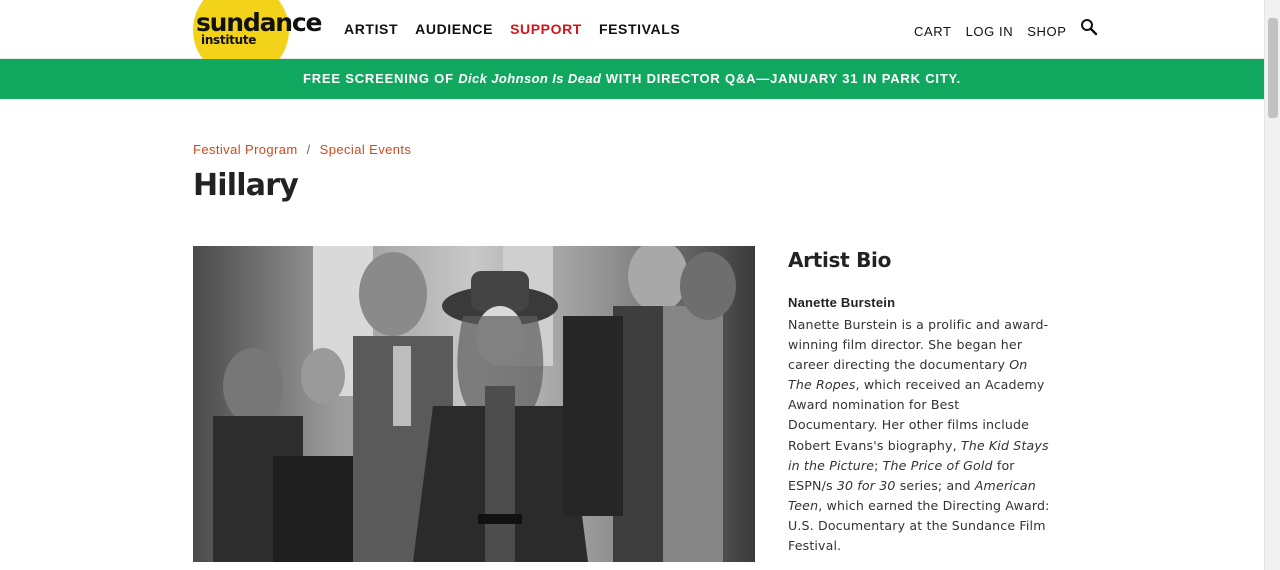 The height and width of the screenshot is (570, 1280). What do you see at coordinates (1089, 31) in the screenshot?
I see `search-icon` at bounding box center [1089, 31].